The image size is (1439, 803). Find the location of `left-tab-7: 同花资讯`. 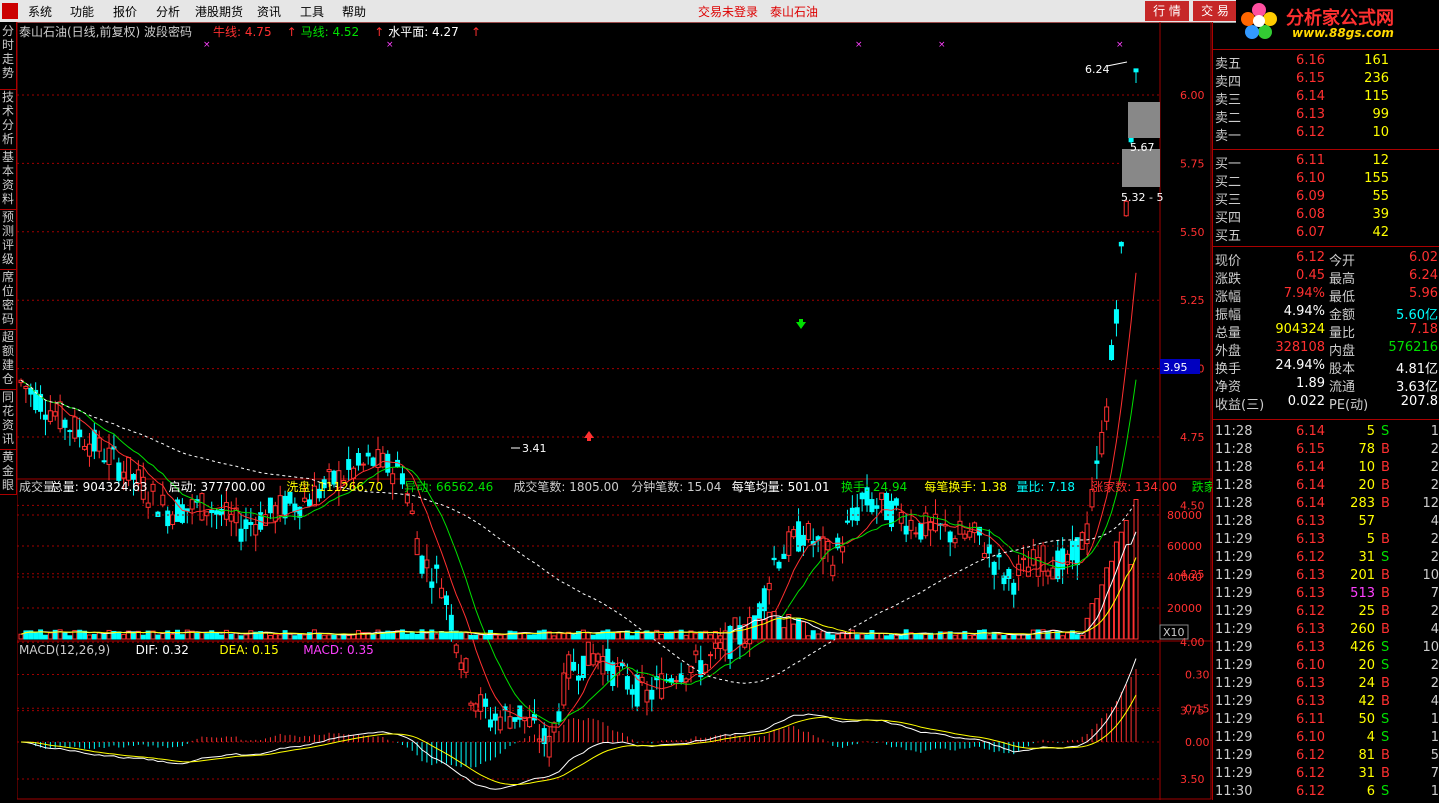

left-tab-7: 同花资讯 is located at coordinates (8, 419).